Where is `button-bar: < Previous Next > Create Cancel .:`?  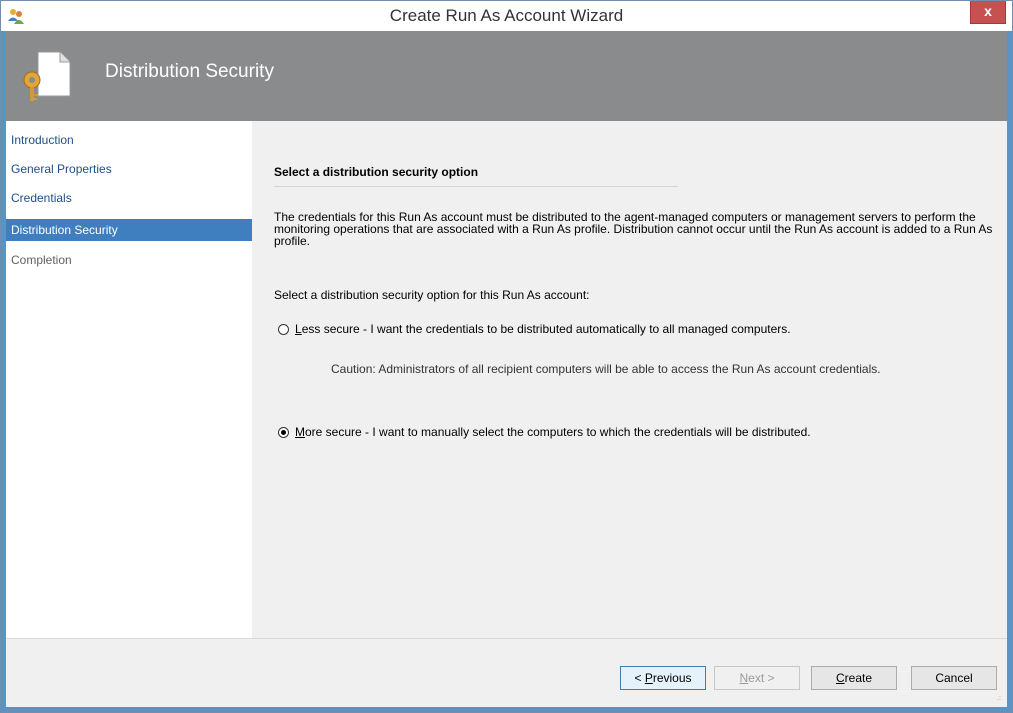 button-bar: < Previous Next > Create Cancel .: is located at coordinates (506, 672).